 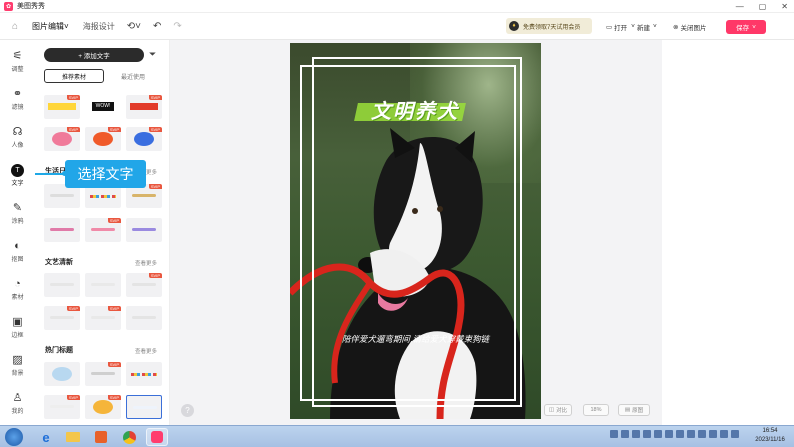 I want to click on close-image-button: ⊗ 关闭图片, so click(x=689, y=26).